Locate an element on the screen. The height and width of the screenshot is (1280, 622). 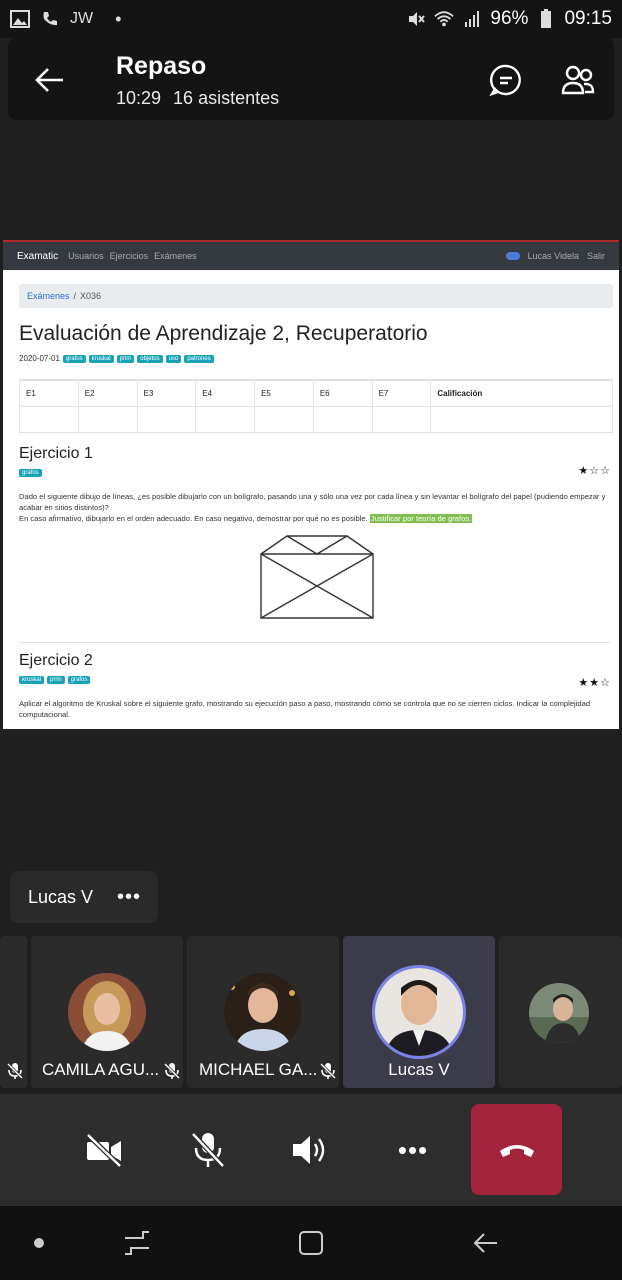
people-icon is located at coordinates (578, 80).